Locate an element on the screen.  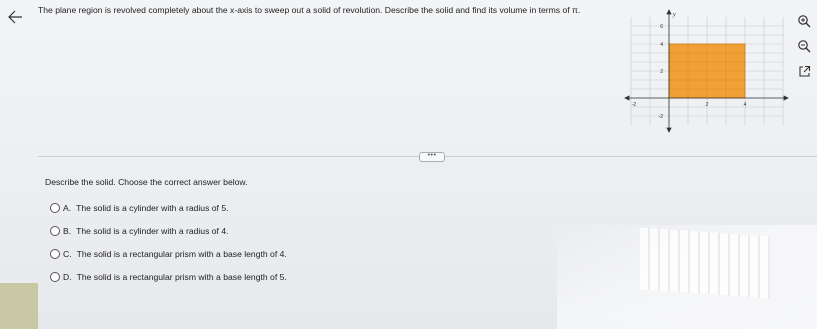
choice-letter: A. is located at coordinates (67, 207).